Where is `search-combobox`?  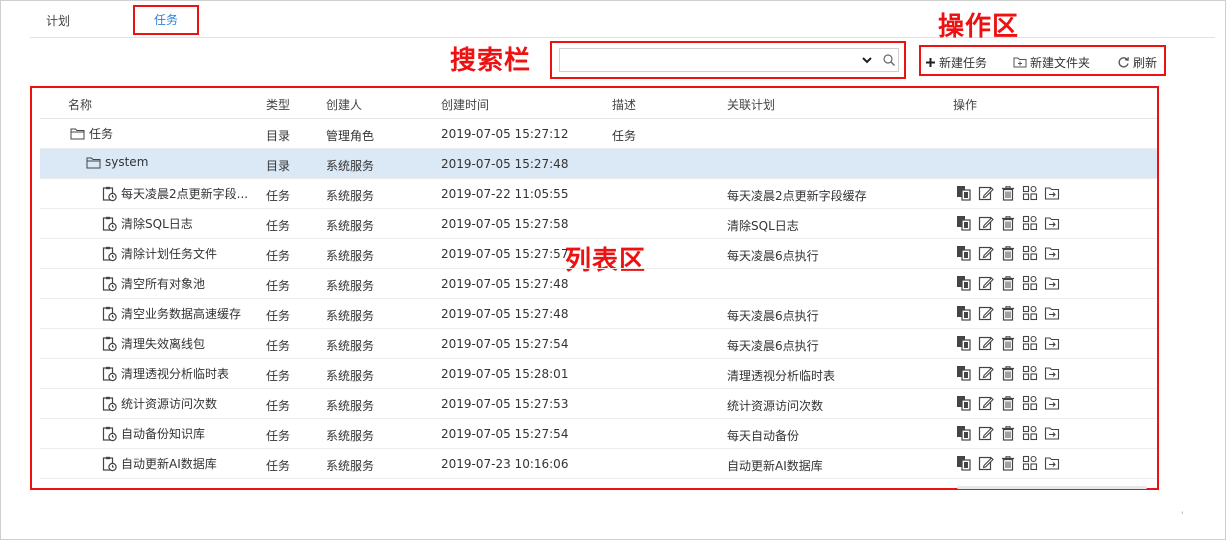 search-combobox is located at coordinates (729, 60).